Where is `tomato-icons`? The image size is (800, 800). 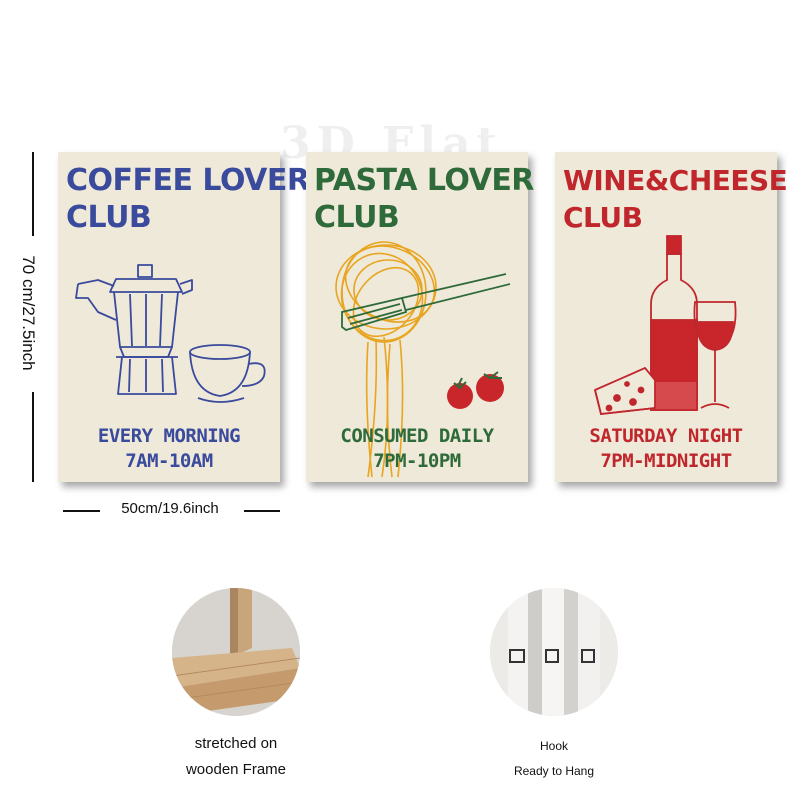
tomato-icons is located at coordinates (475, 390).